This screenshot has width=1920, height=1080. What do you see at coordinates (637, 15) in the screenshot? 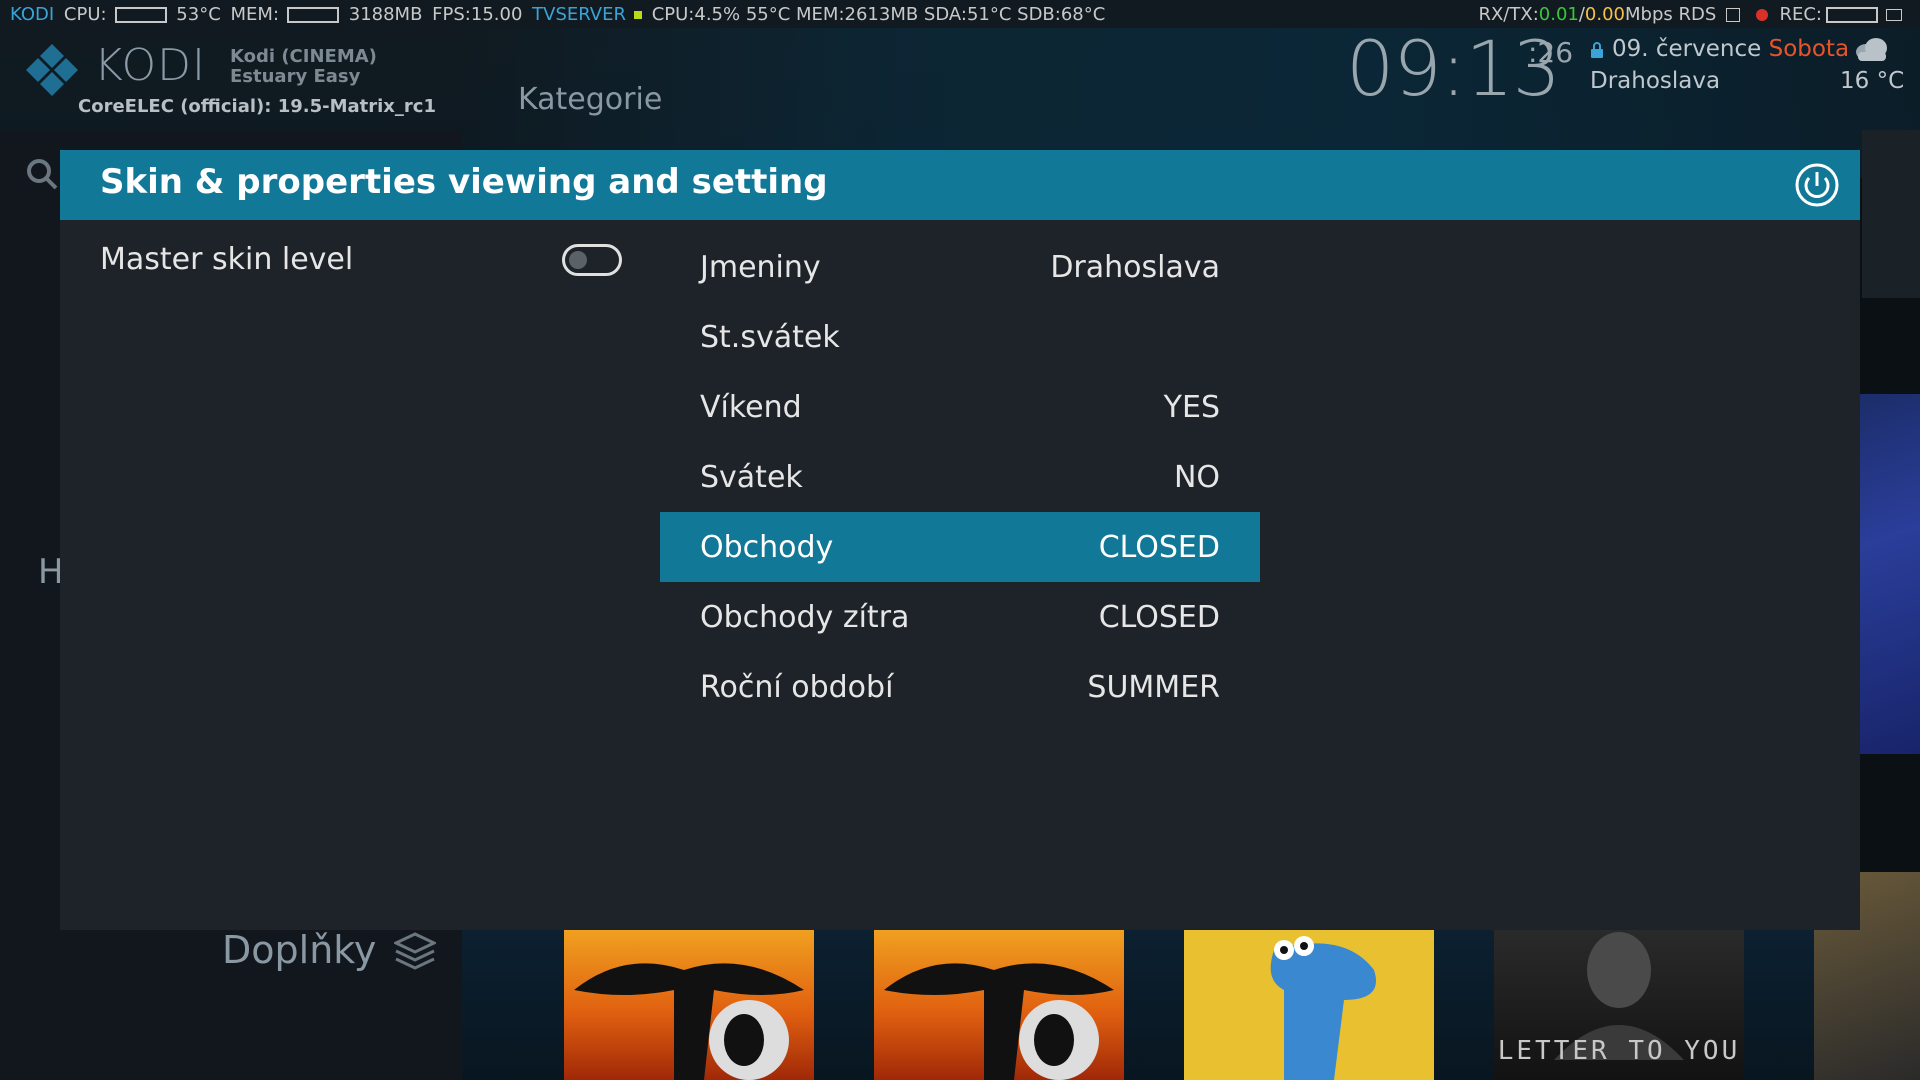
I see `server-status-icon` at bounding box center [637, 15].